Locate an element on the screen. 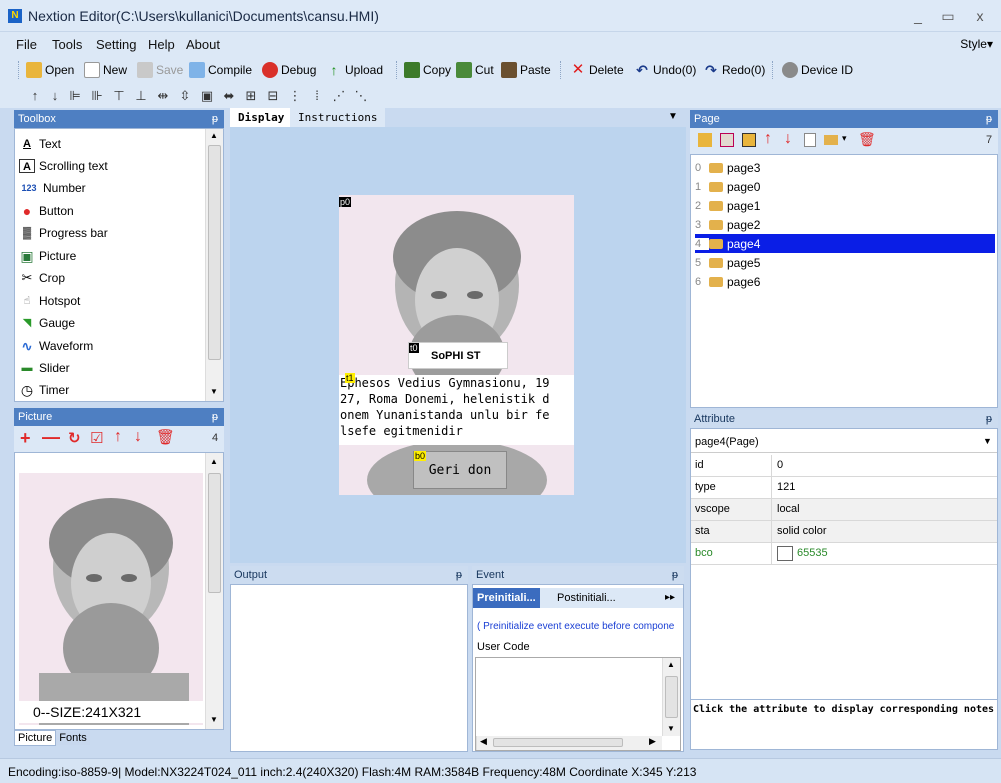 The height and width of the screenshot is (783, 1001). toolbox-item-gauge: ◥ Gauge is located at coordinates (47, 323).